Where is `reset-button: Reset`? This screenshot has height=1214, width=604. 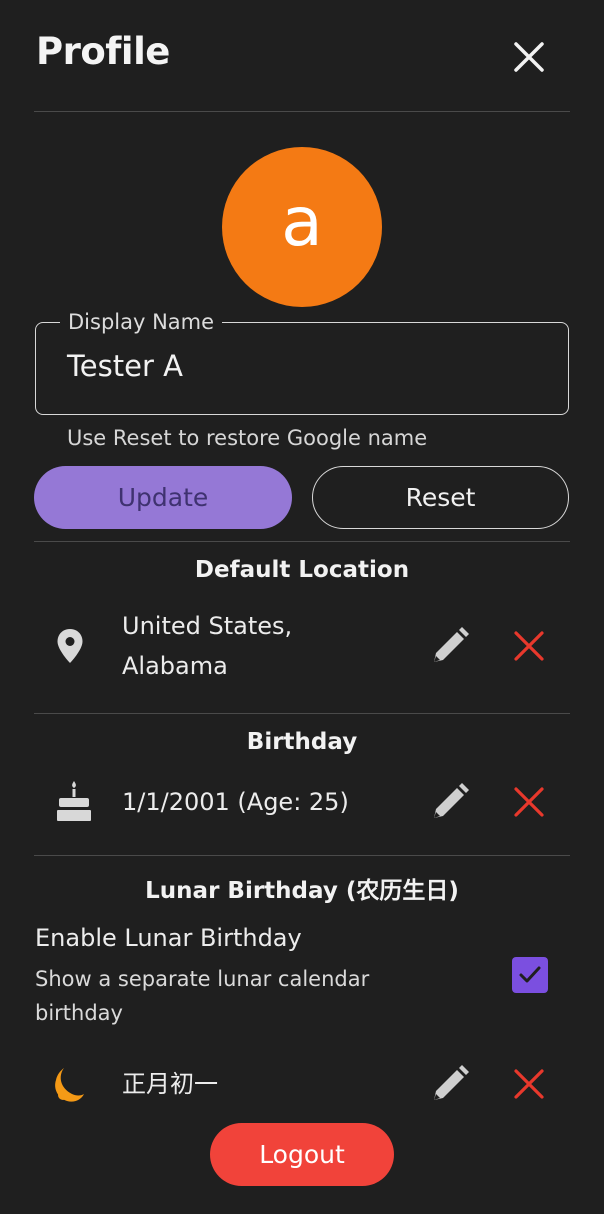 reset-button: Reset is located at coordinates (440, 497).